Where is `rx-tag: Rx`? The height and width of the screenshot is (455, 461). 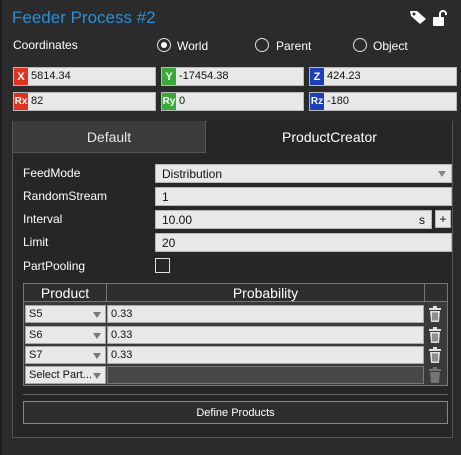
rx-tag: Rx is located at coordinates (21, 101).